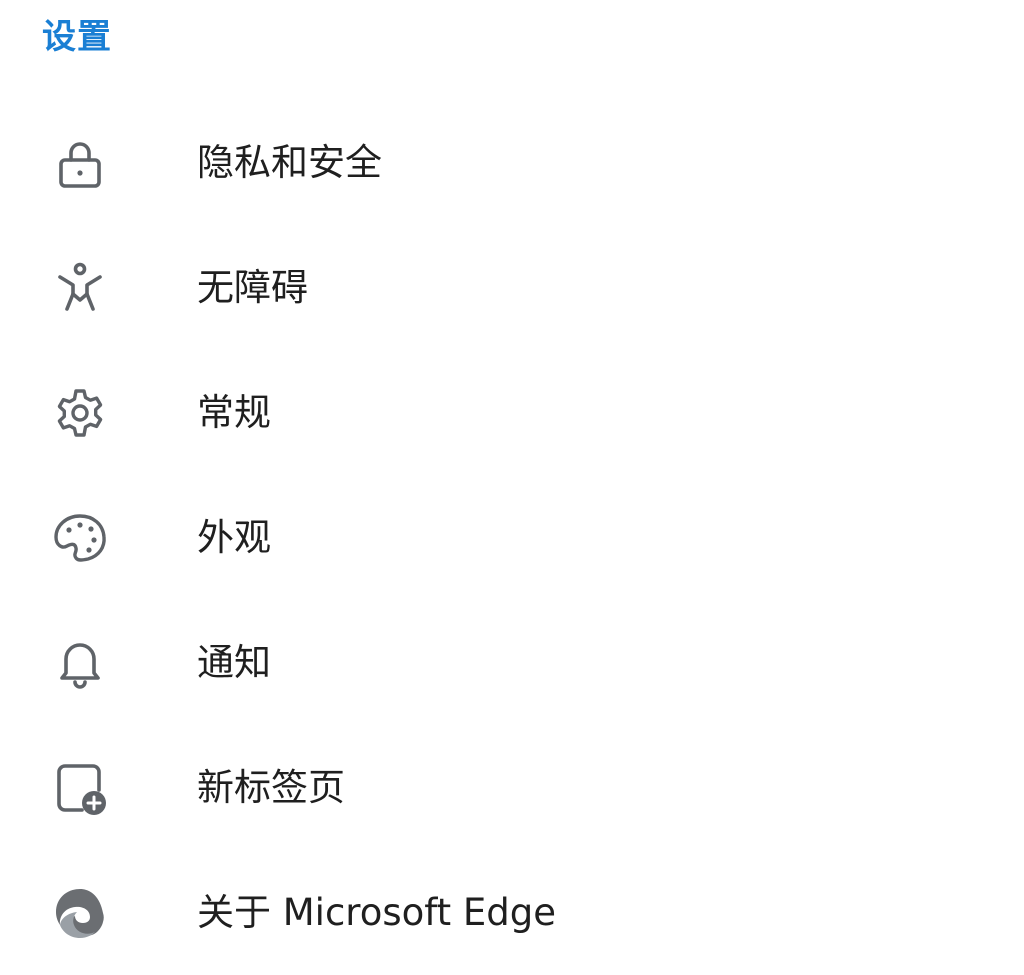 Image resolution: width=1024 pixels, height=975 pixels. What do you see at coordinates (77, 37) in the screenshot?
I see `page-title: 设置` at bounding box center [77, 37].